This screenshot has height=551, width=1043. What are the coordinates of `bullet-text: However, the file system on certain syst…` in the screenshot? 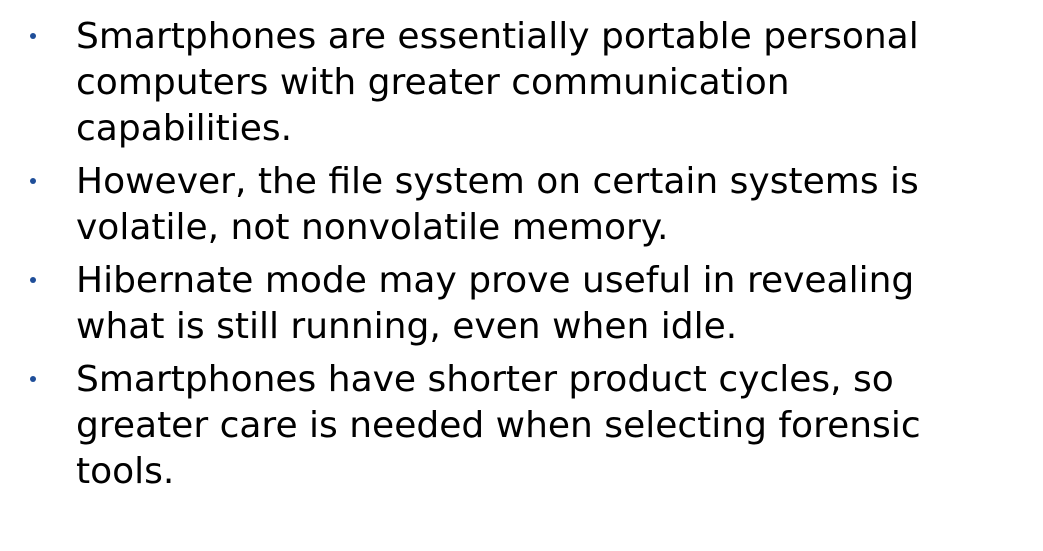 It's located at (497, 204).